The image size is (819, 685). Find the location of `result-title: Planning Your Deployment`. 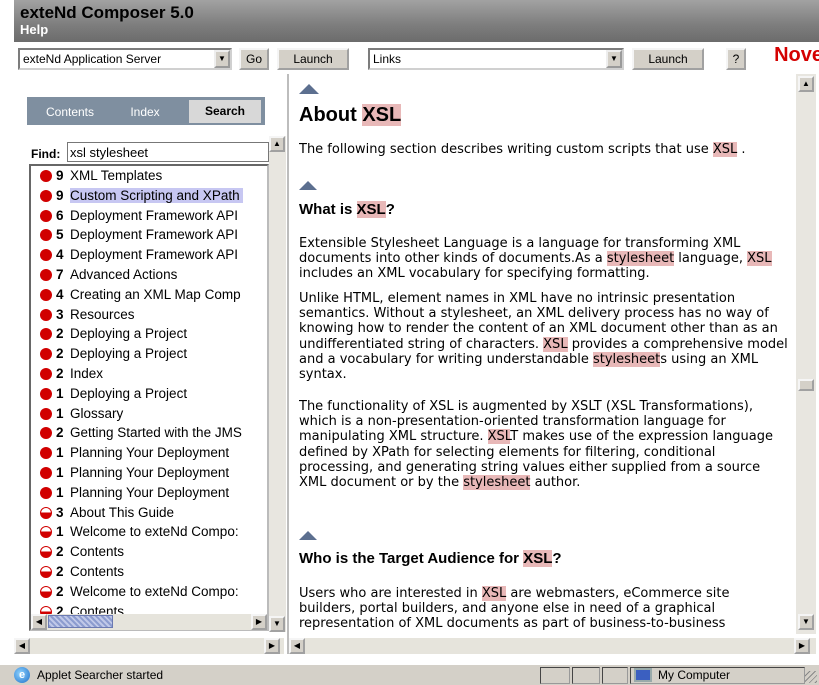

result-title: Planning Your Deployment is located at coordinates (150, 472).